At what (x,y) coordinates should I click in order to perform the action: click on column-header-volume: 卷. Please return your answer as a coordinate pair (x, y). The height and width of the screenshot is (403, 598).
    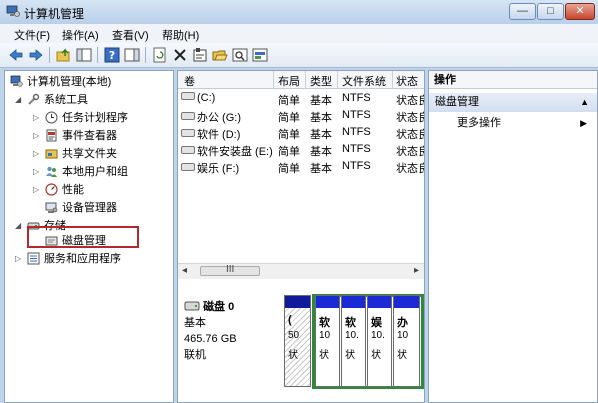
    Looking at the image, I should click on (189, 81).